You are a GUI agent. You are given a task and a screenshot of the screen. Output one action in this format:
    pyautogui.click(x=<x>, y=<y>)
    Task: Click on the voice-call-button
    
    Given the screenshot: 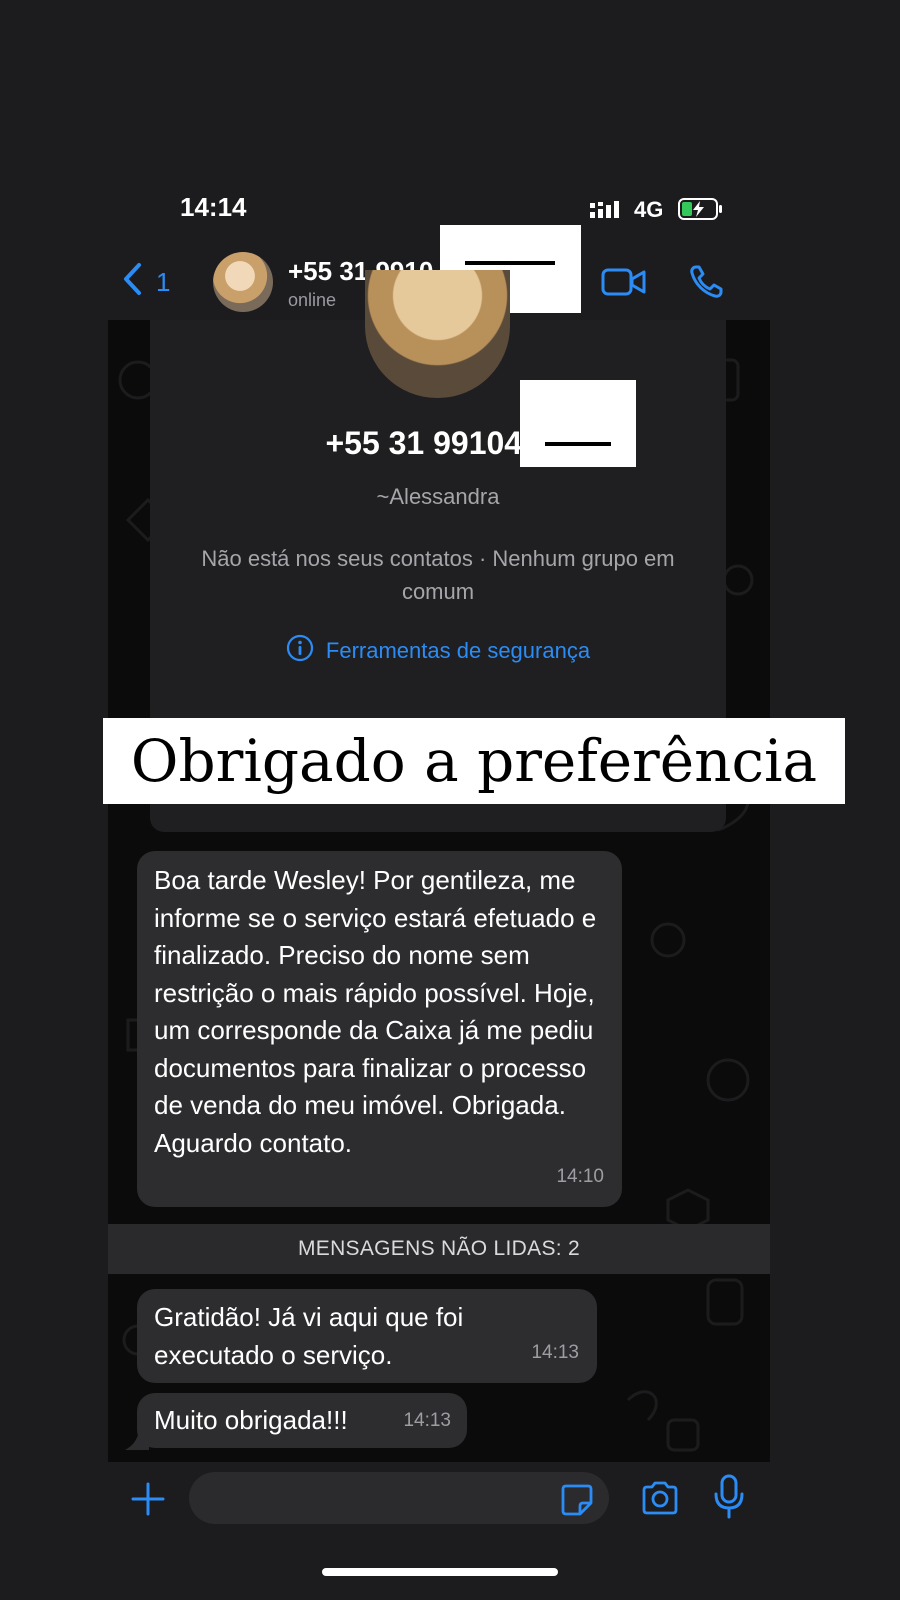 What is the action you would take?
    pyautogui.click(x=706, y=284)
    